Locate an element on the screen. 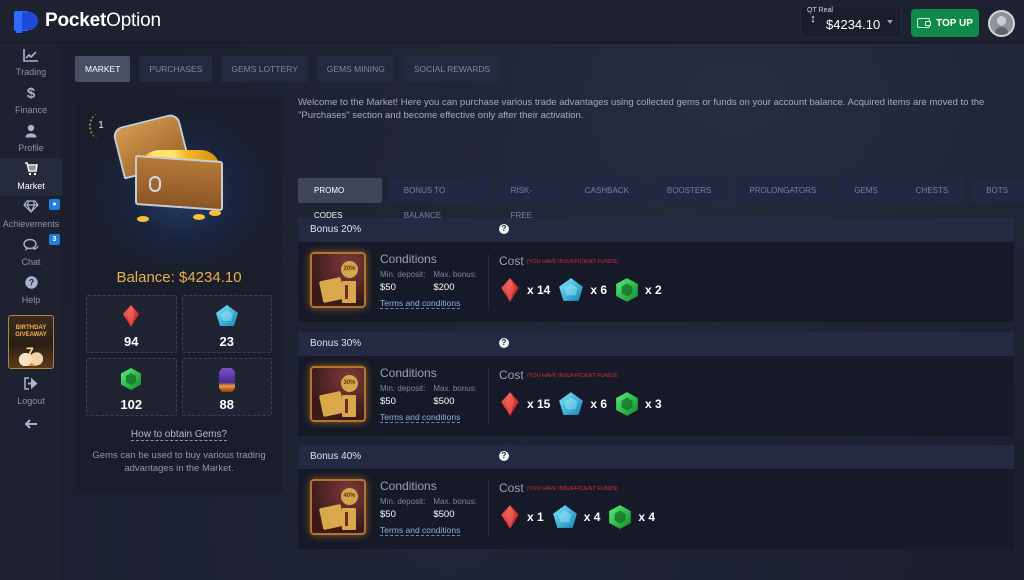  sidebar-label: Achievements is located at coordinates (31, 224).